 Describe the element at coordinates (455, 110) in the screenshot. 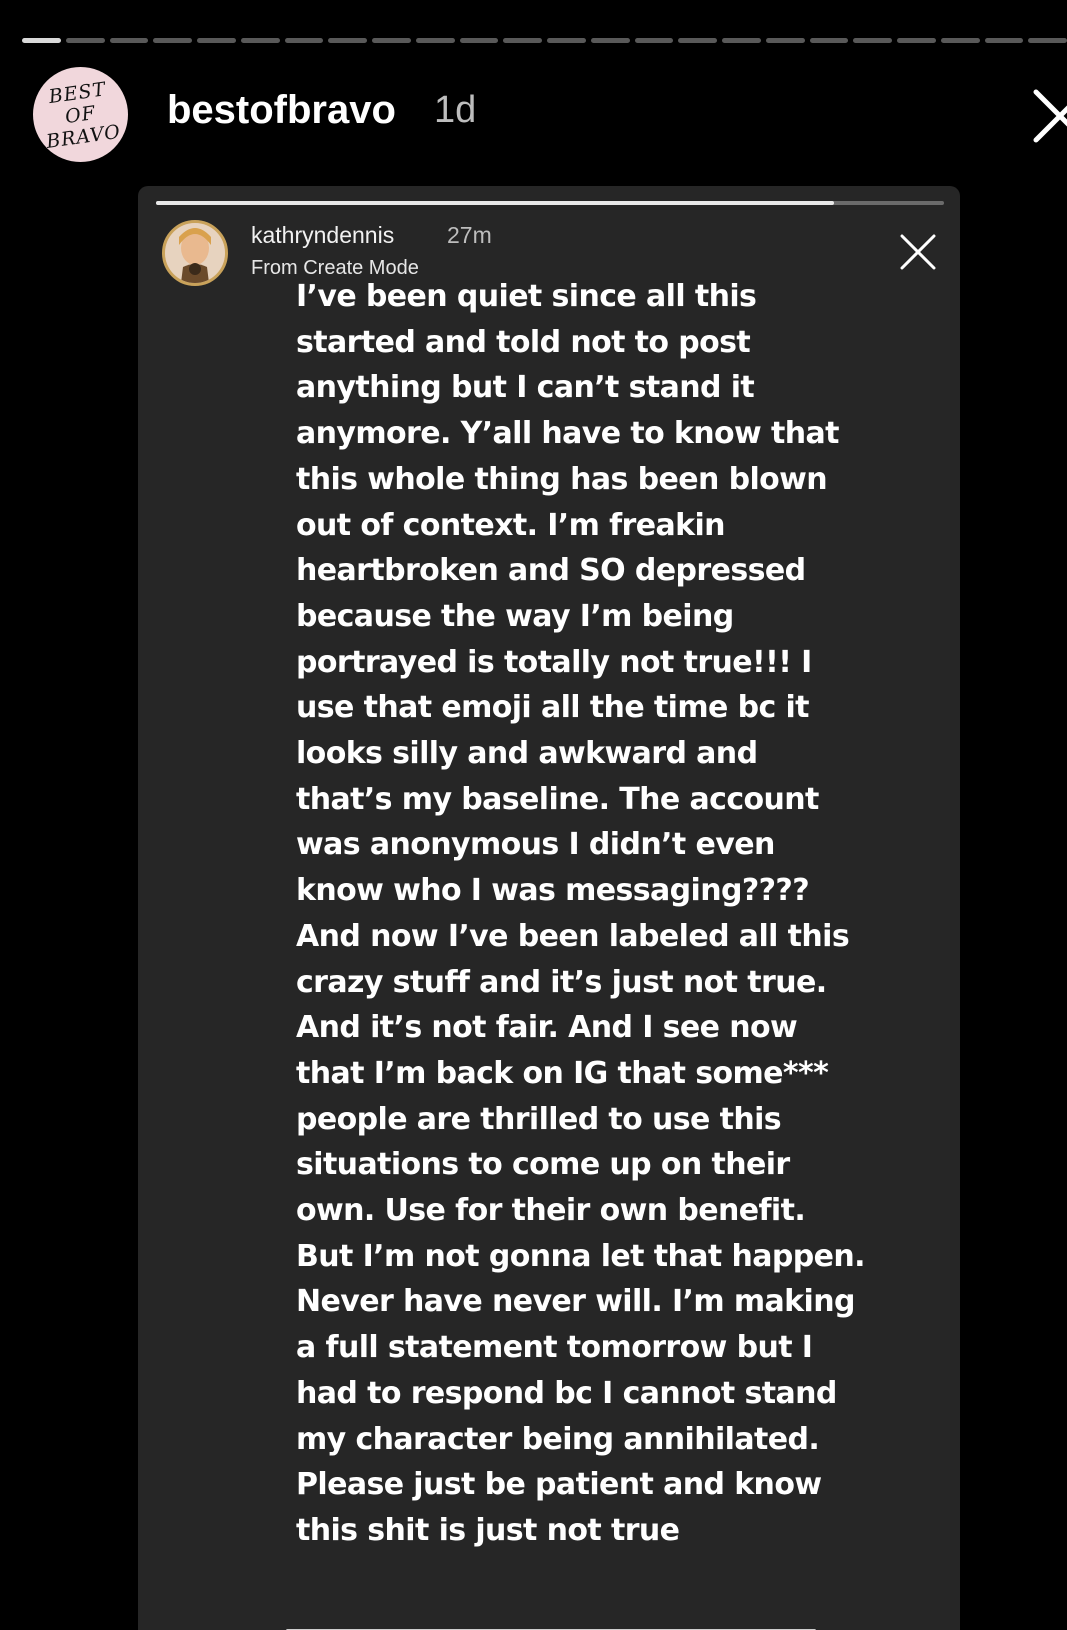

I see `story-timestamp: 1d` at that location.